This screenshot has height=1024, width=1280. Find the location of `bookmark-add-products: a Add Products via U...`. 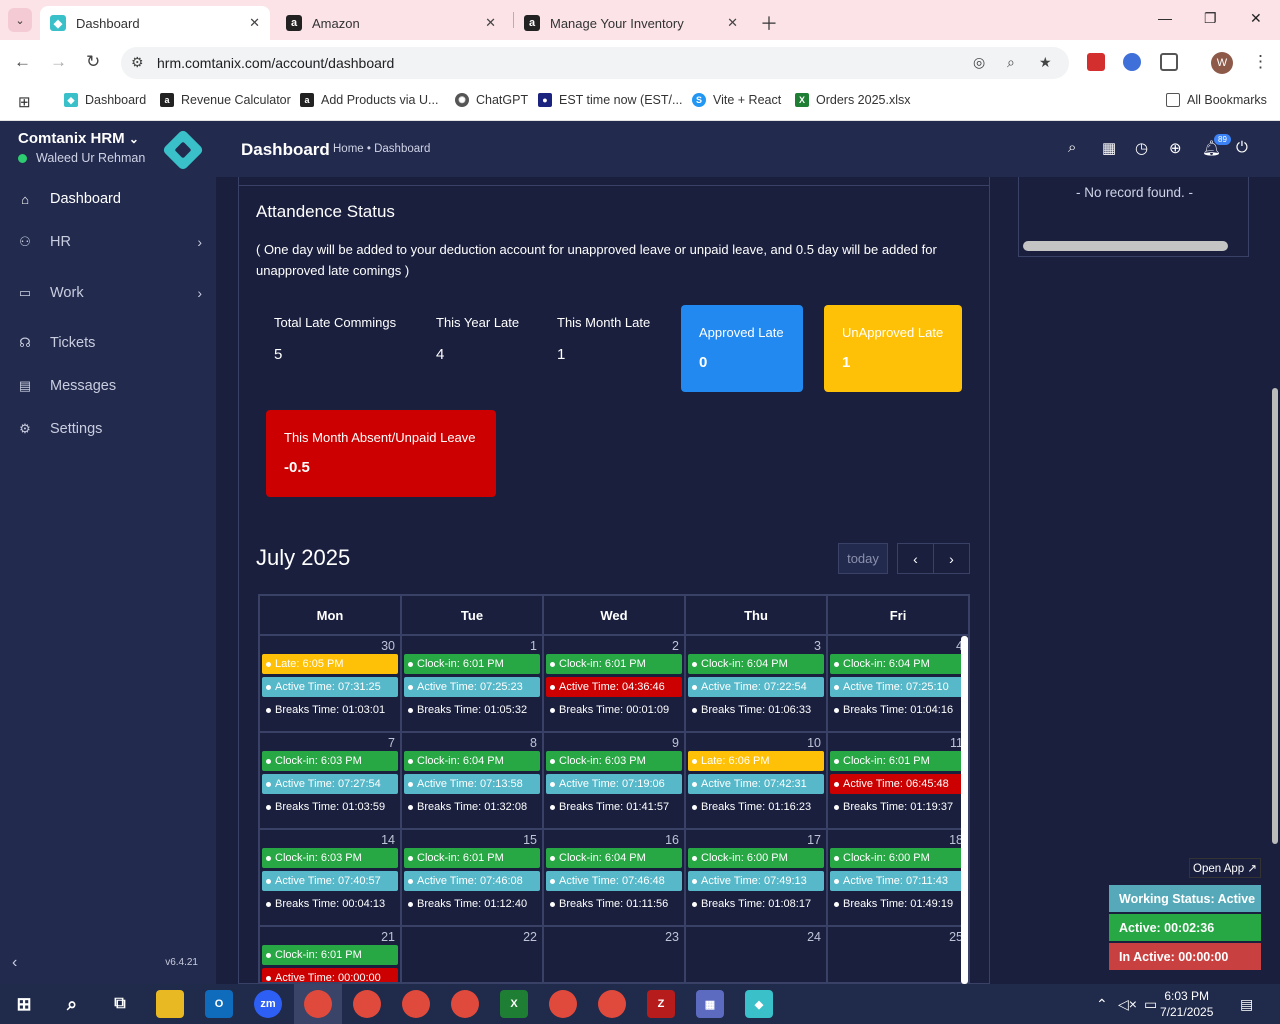

bookmark-add-products: a Add Products via U... is located at coordinates (369, 100).